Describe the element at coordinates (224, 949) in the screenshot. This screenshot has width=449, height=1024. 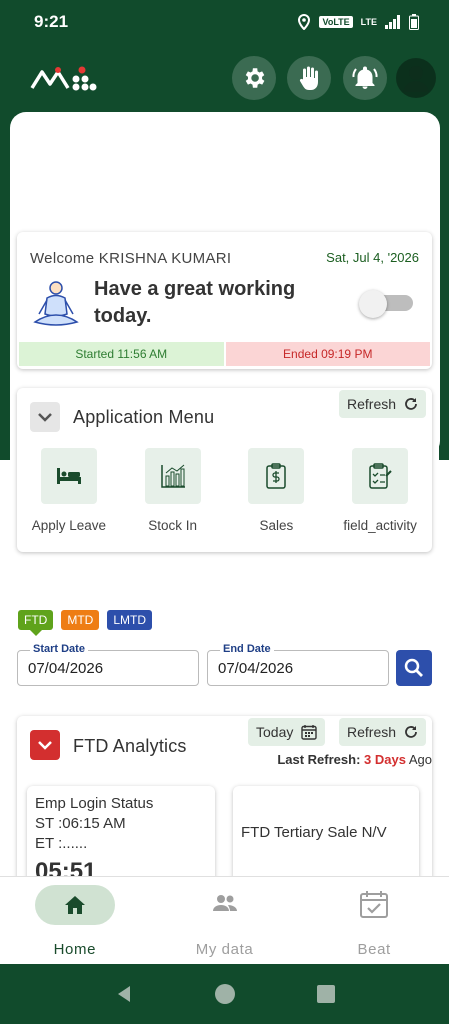
I see `nav-my-data-label: My data` at that location.